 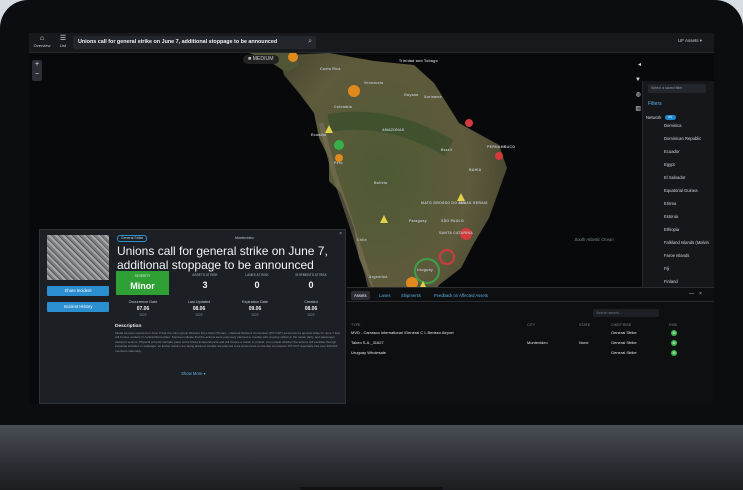 What do you see at coordinates (621, 325) in the screenshot?
I see `column-header-chief-risk: CHIEF RISK` at bounding box center [621, 325].